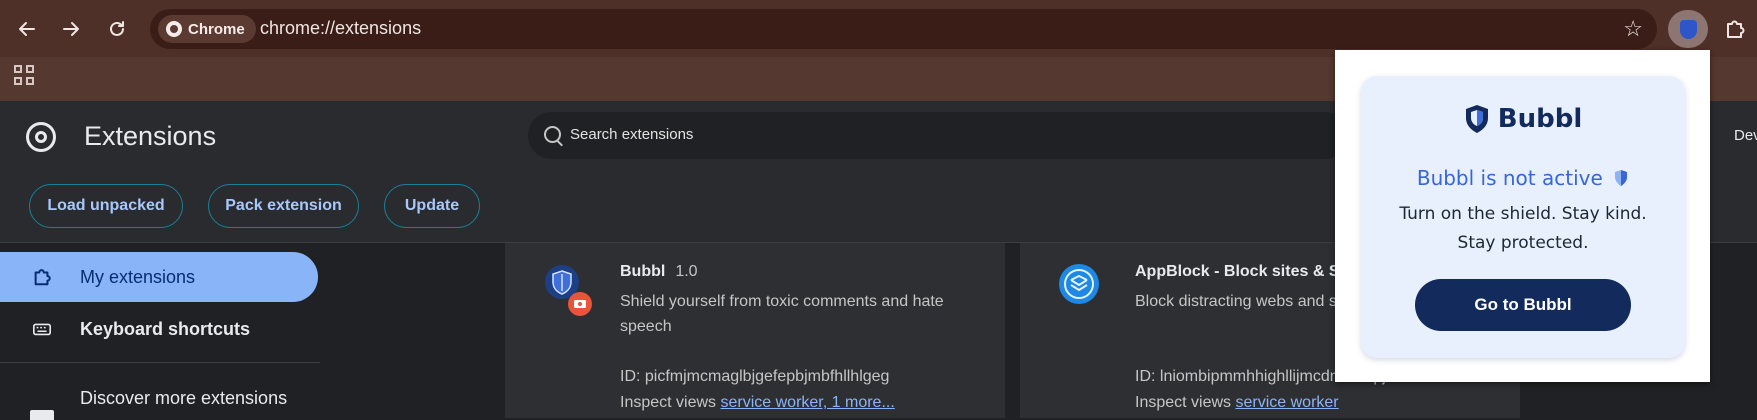 The image size is (1757, 420). I want to click on small-shield-icon, so click(1621, 178).